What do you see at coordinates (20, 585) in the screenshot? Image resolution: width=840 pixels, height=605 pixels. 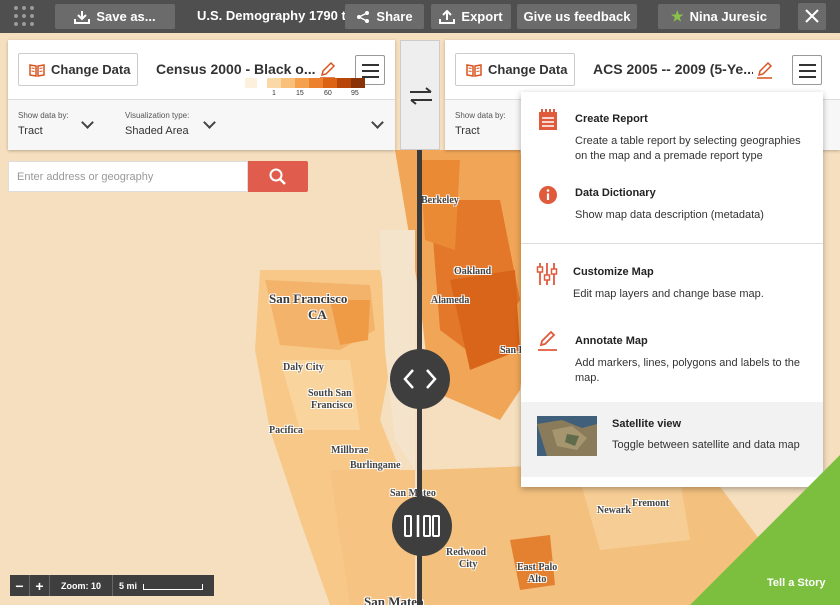 I see `zoom-out-button: −` at bounding box center [20, 585].